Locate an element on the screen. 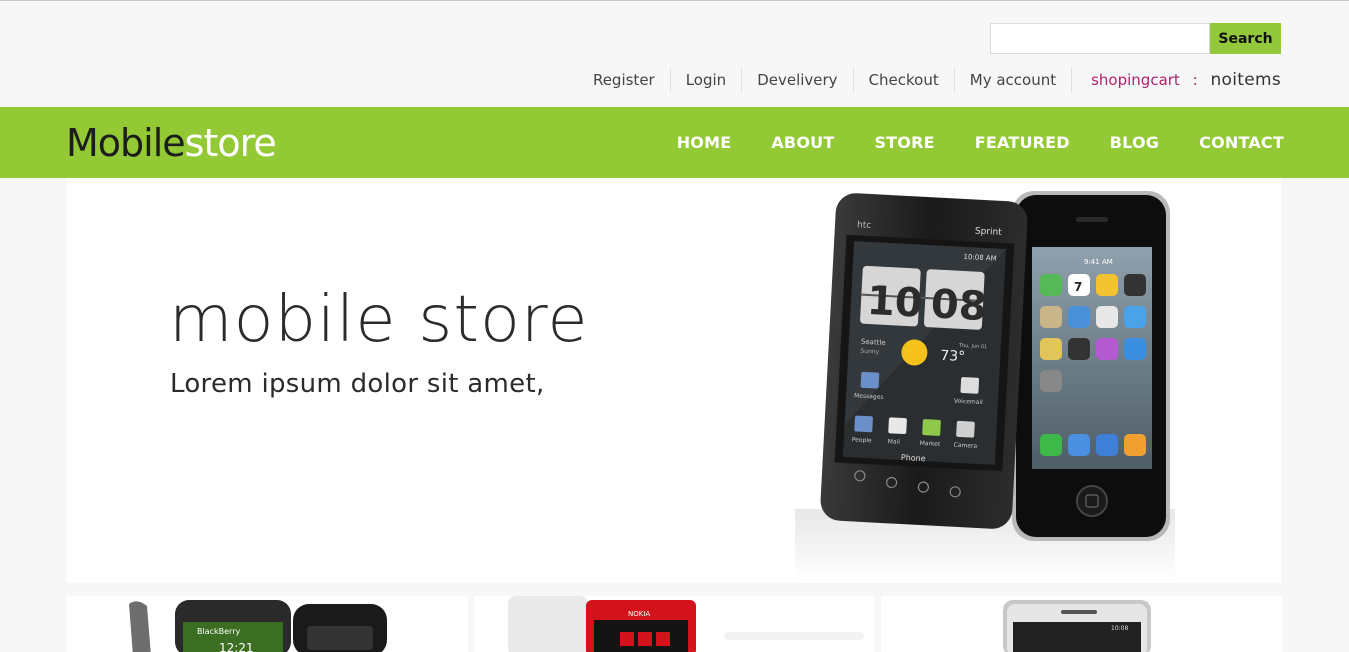 This screenshot has height=652, width=1349. clock-minute: 08 is located at coordinates (959, 305).